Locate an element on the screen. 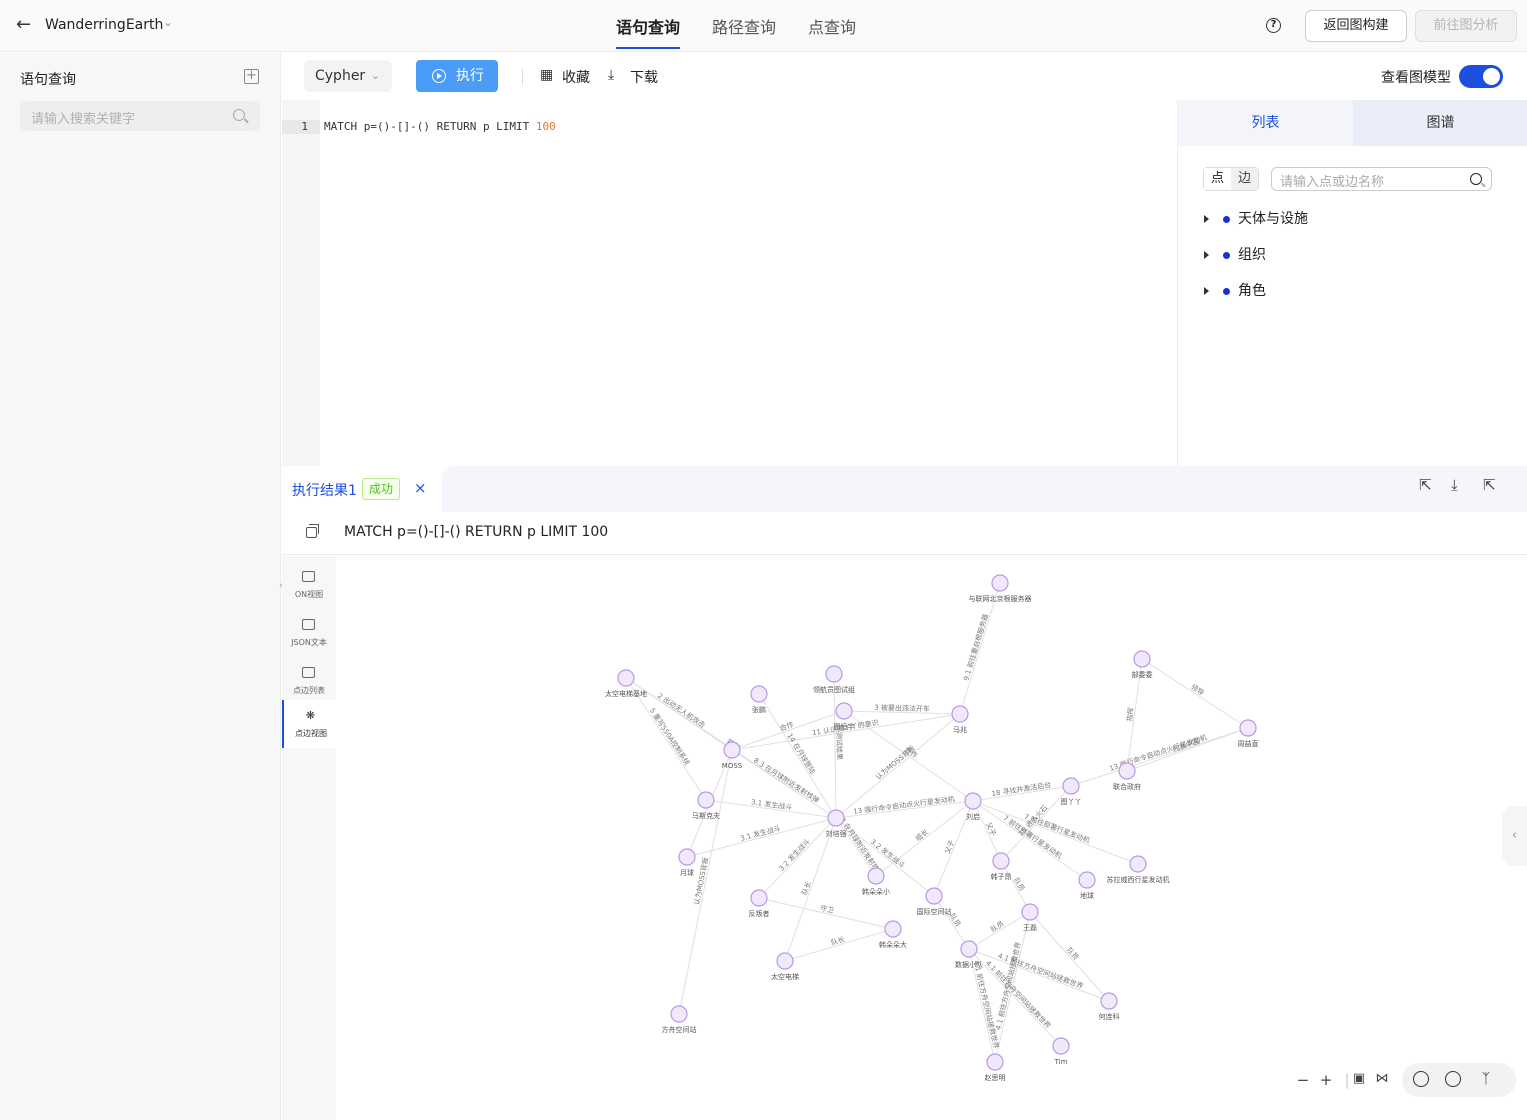 This screenshot has height=1120, width=1527. tab-path-query: 路径查询 is located at coordinates (744, 26).